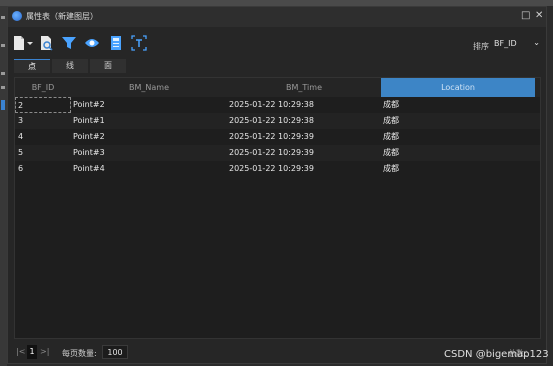 The height and width of the screenshot is (366, 553). I want to click on maximize-button: □, so click(525, 16).